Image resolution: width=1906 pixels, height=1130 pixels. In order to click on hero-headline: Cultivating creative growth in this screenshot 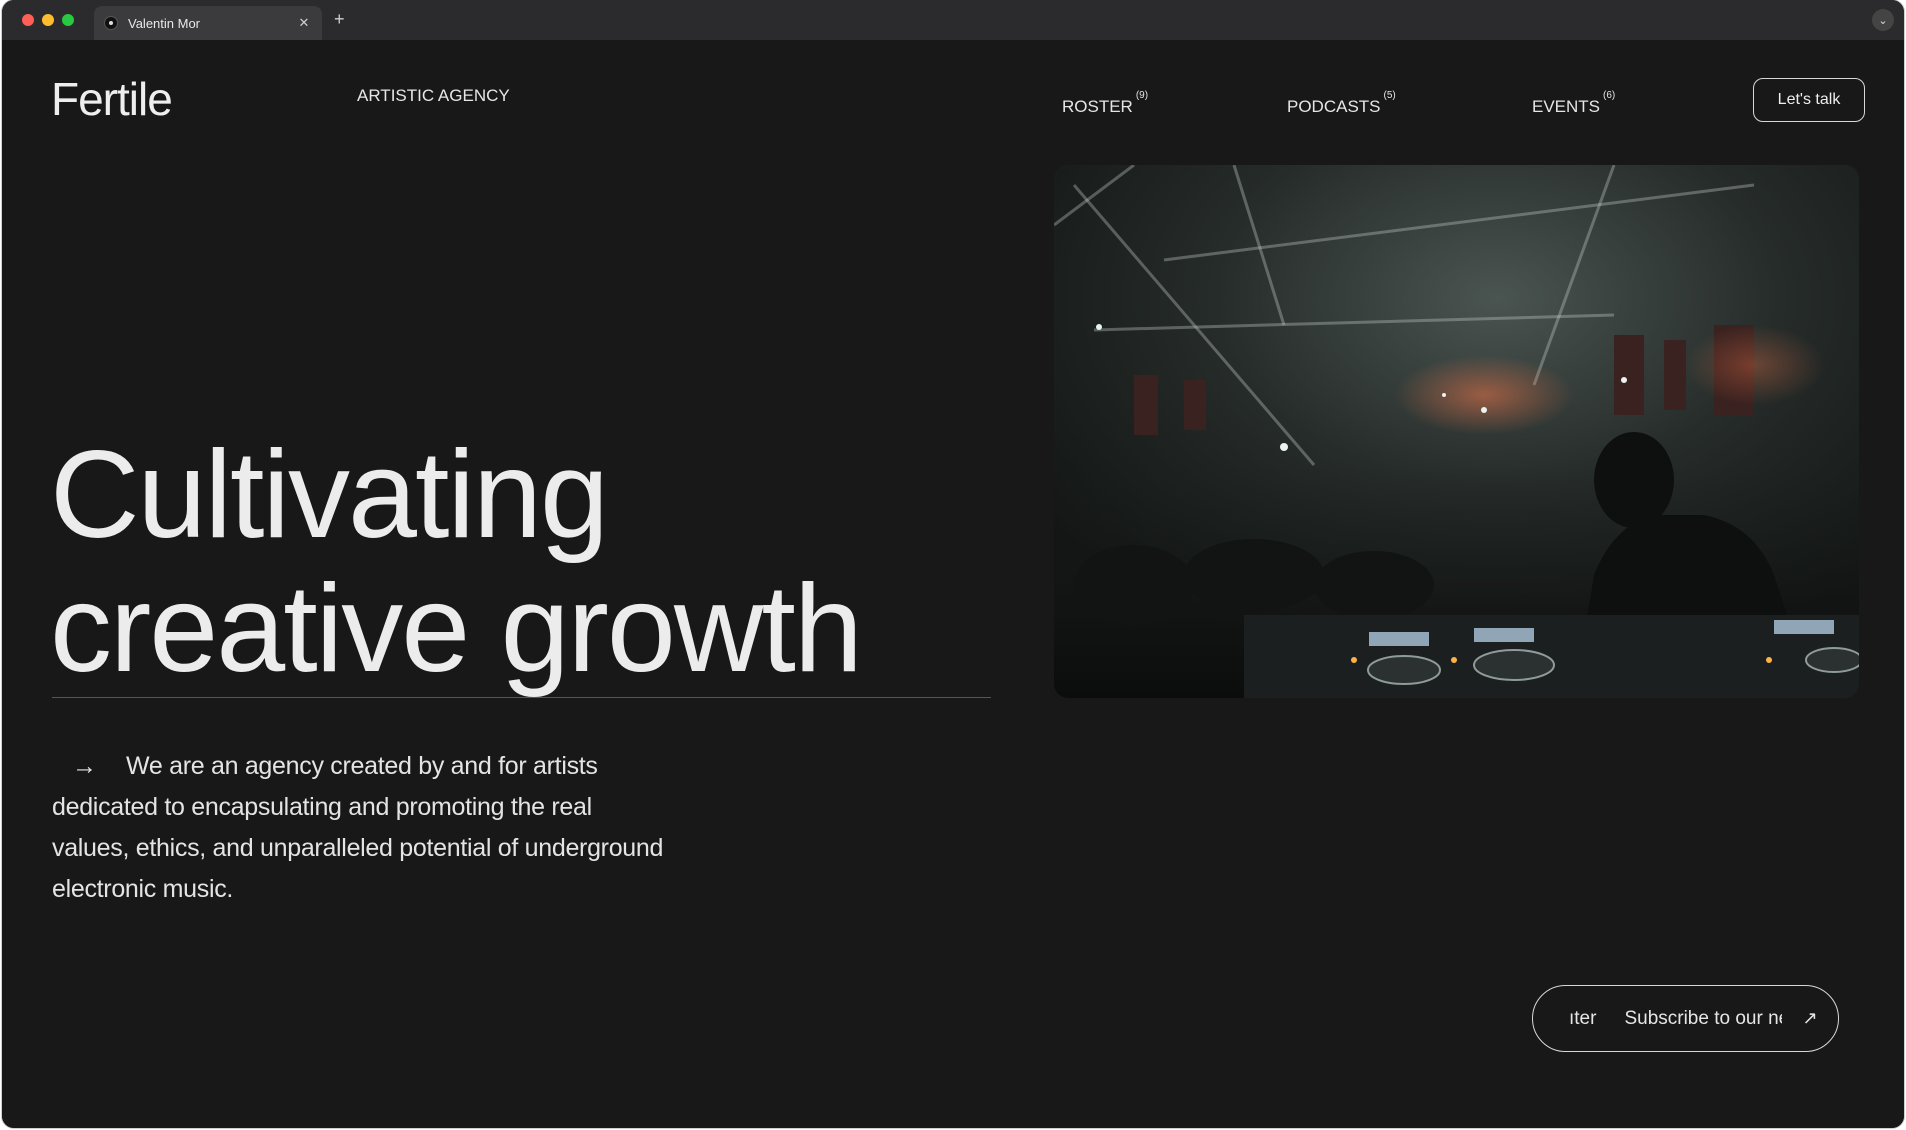, I will do `click(456, 562)`.